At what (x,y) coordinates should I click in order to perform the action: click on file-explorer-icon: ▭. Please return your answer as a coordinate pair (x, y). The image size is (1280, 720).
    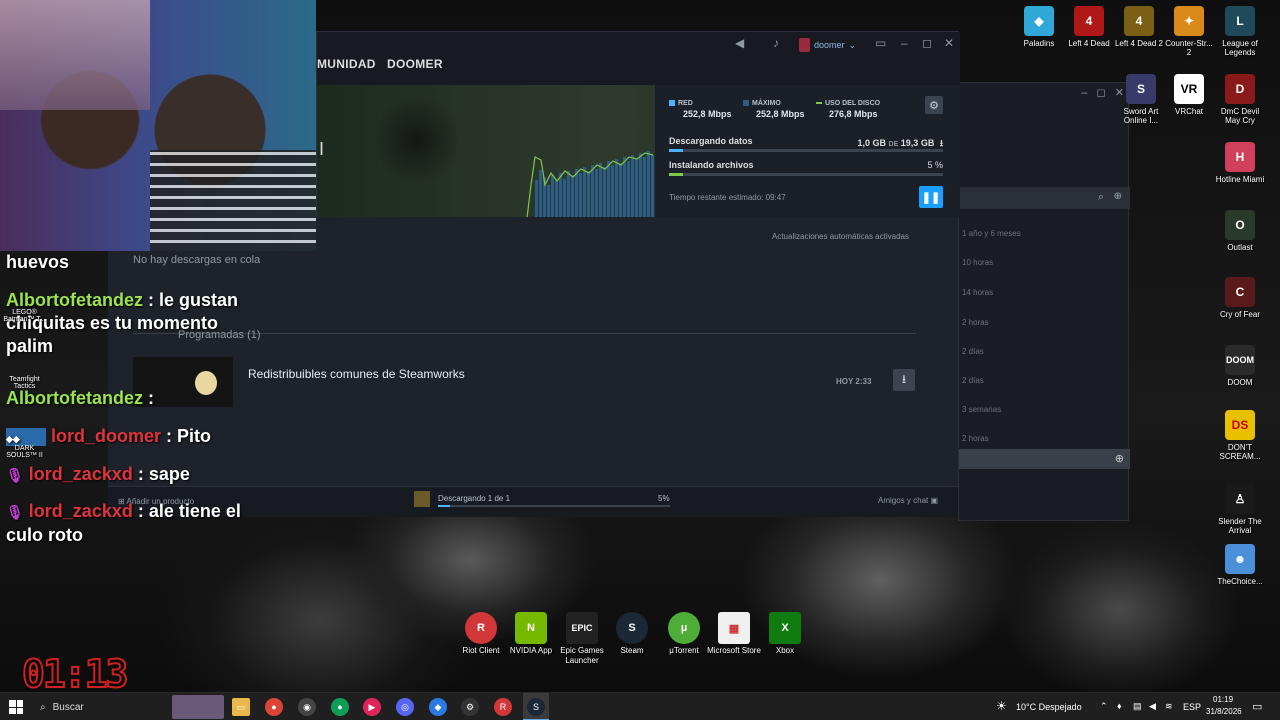
    Looking at the image, I should click on (241, 707).